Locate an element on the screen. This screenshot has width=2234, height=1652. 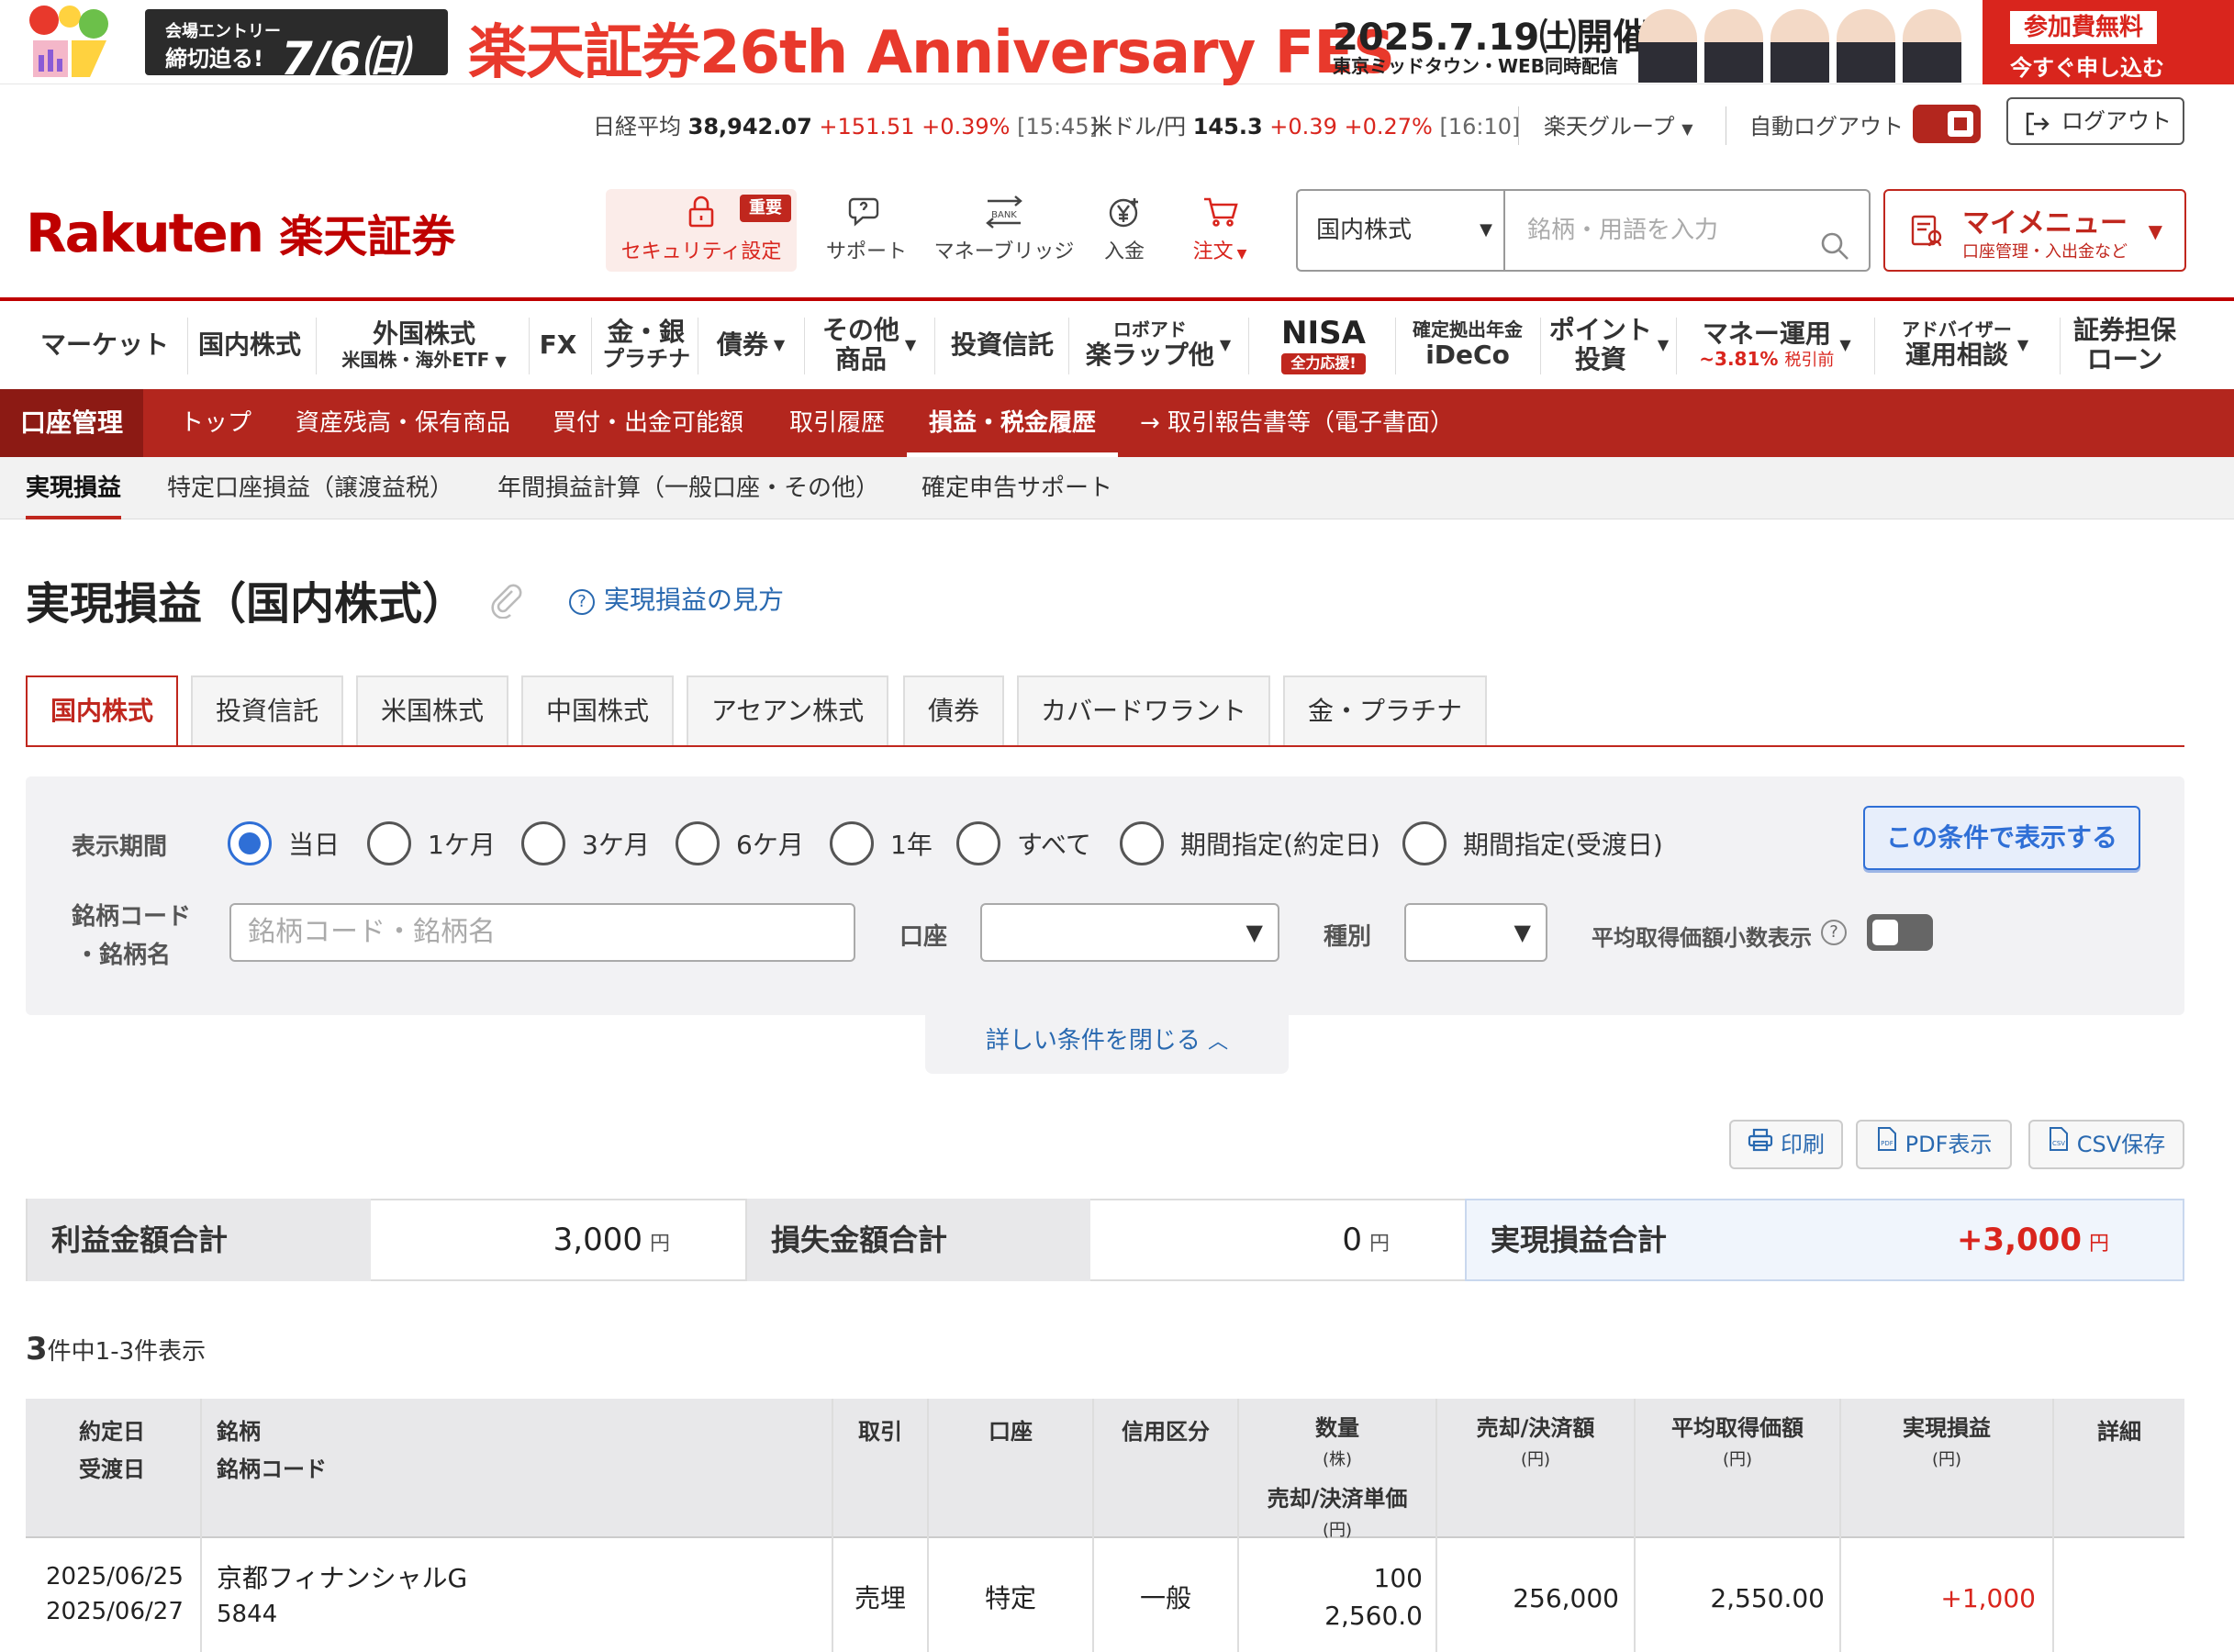
close-conditions-button: 詳しい条件を閉じる ︿ is located at coordinates (1107, 1045).